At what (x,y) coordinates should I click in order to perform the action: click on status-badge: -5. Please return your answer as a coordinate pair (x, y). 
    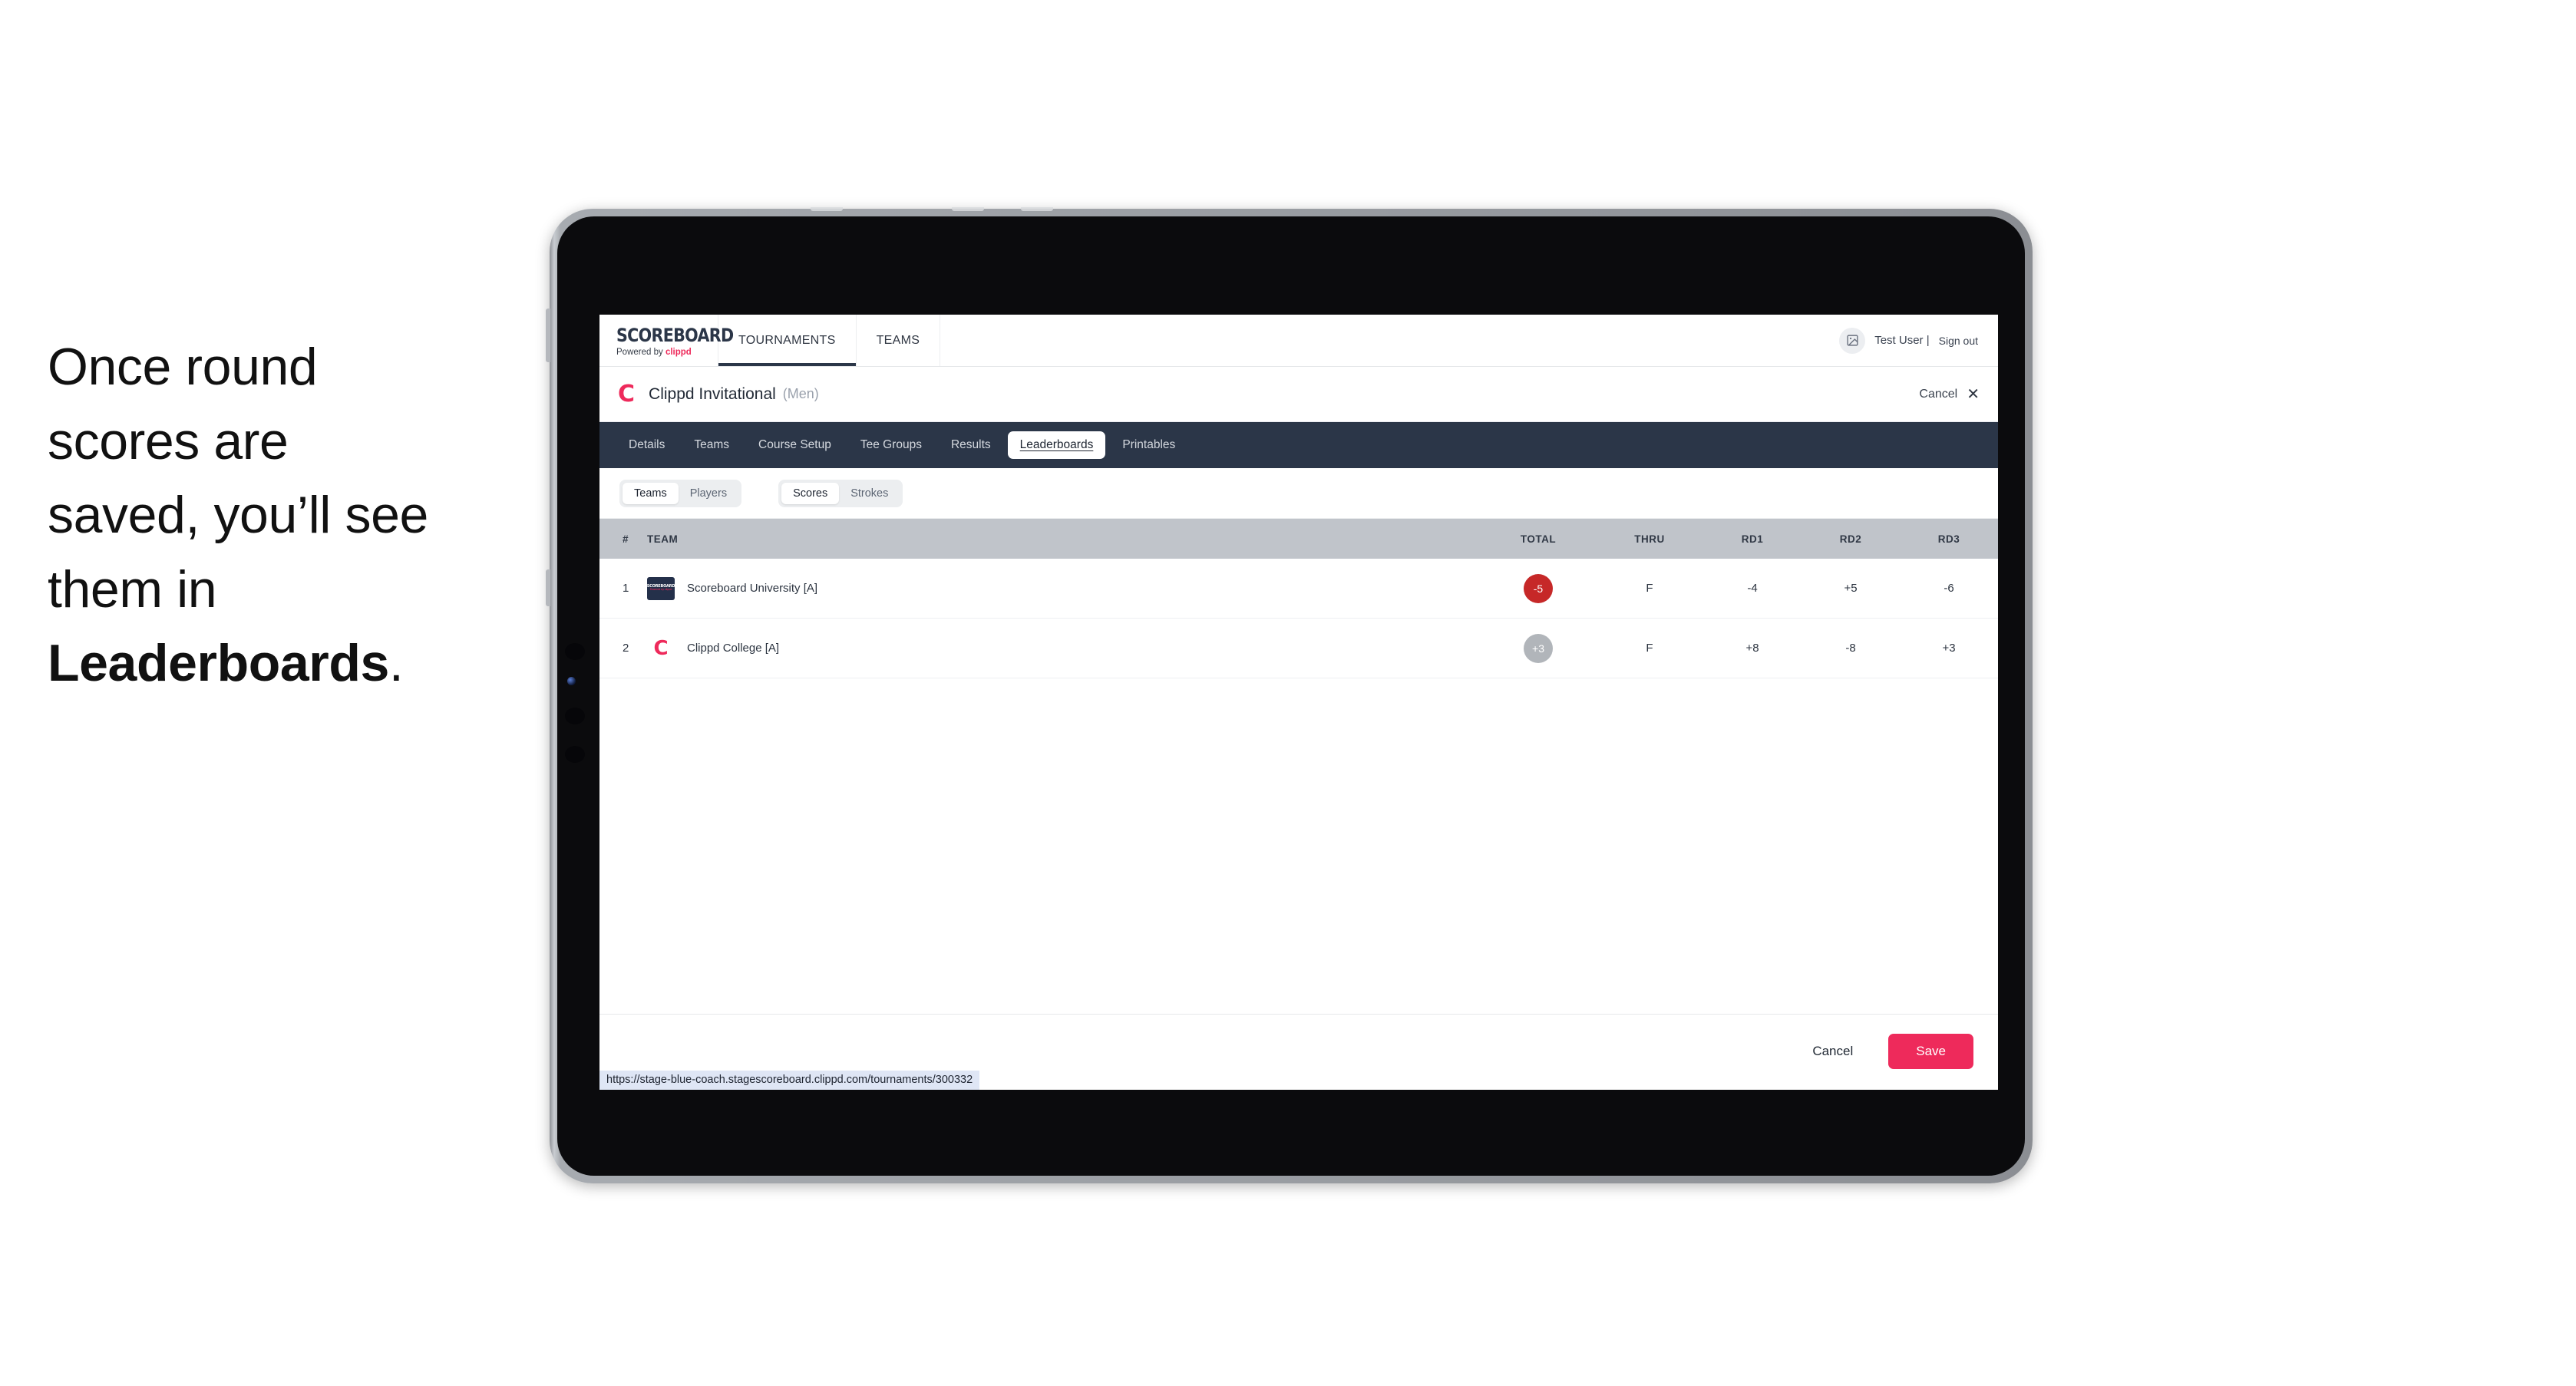
    Looking at the image, I should click on (1538, 588).